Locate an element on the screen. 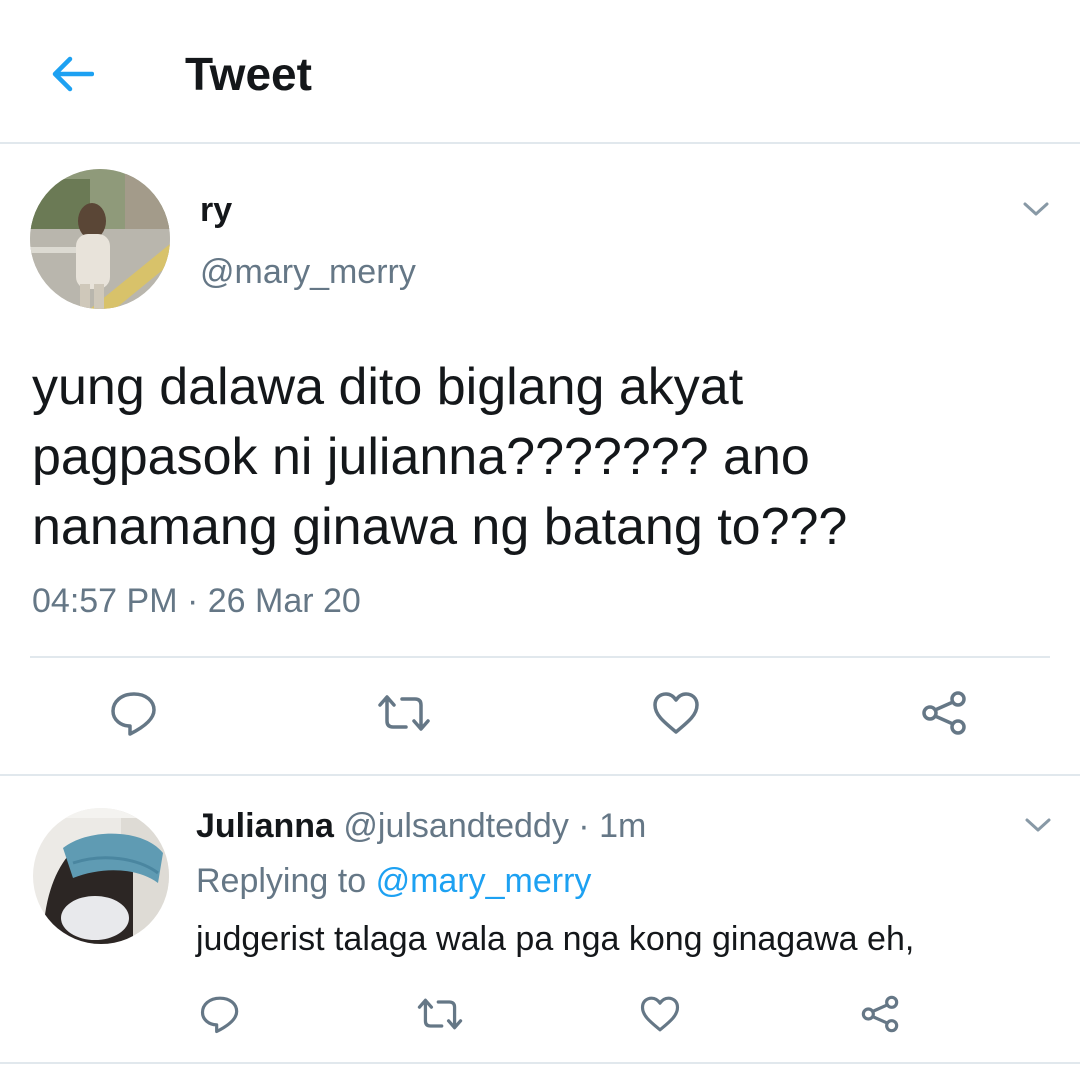 The height and width of the screenshot is (1079, 1080). reply-retweet-button is located at coordinates (440, 1014).